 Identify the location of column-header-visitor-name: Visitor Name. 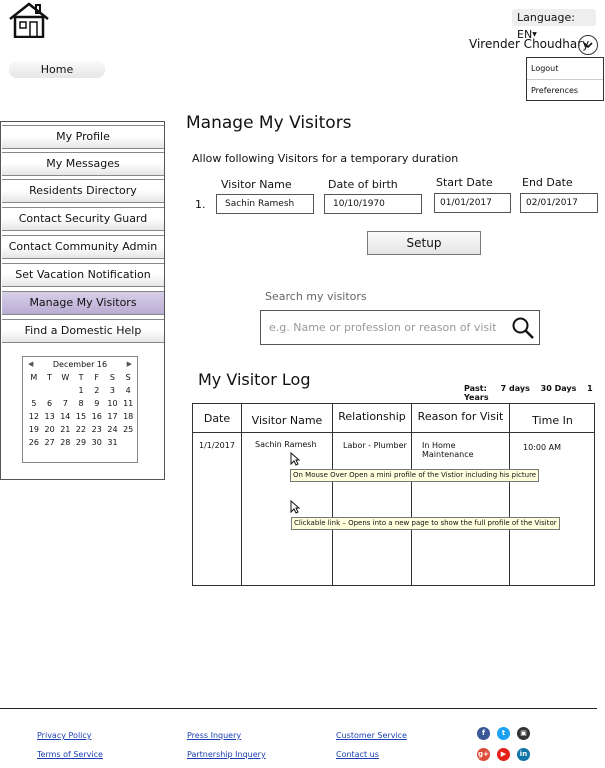
(287, 418).